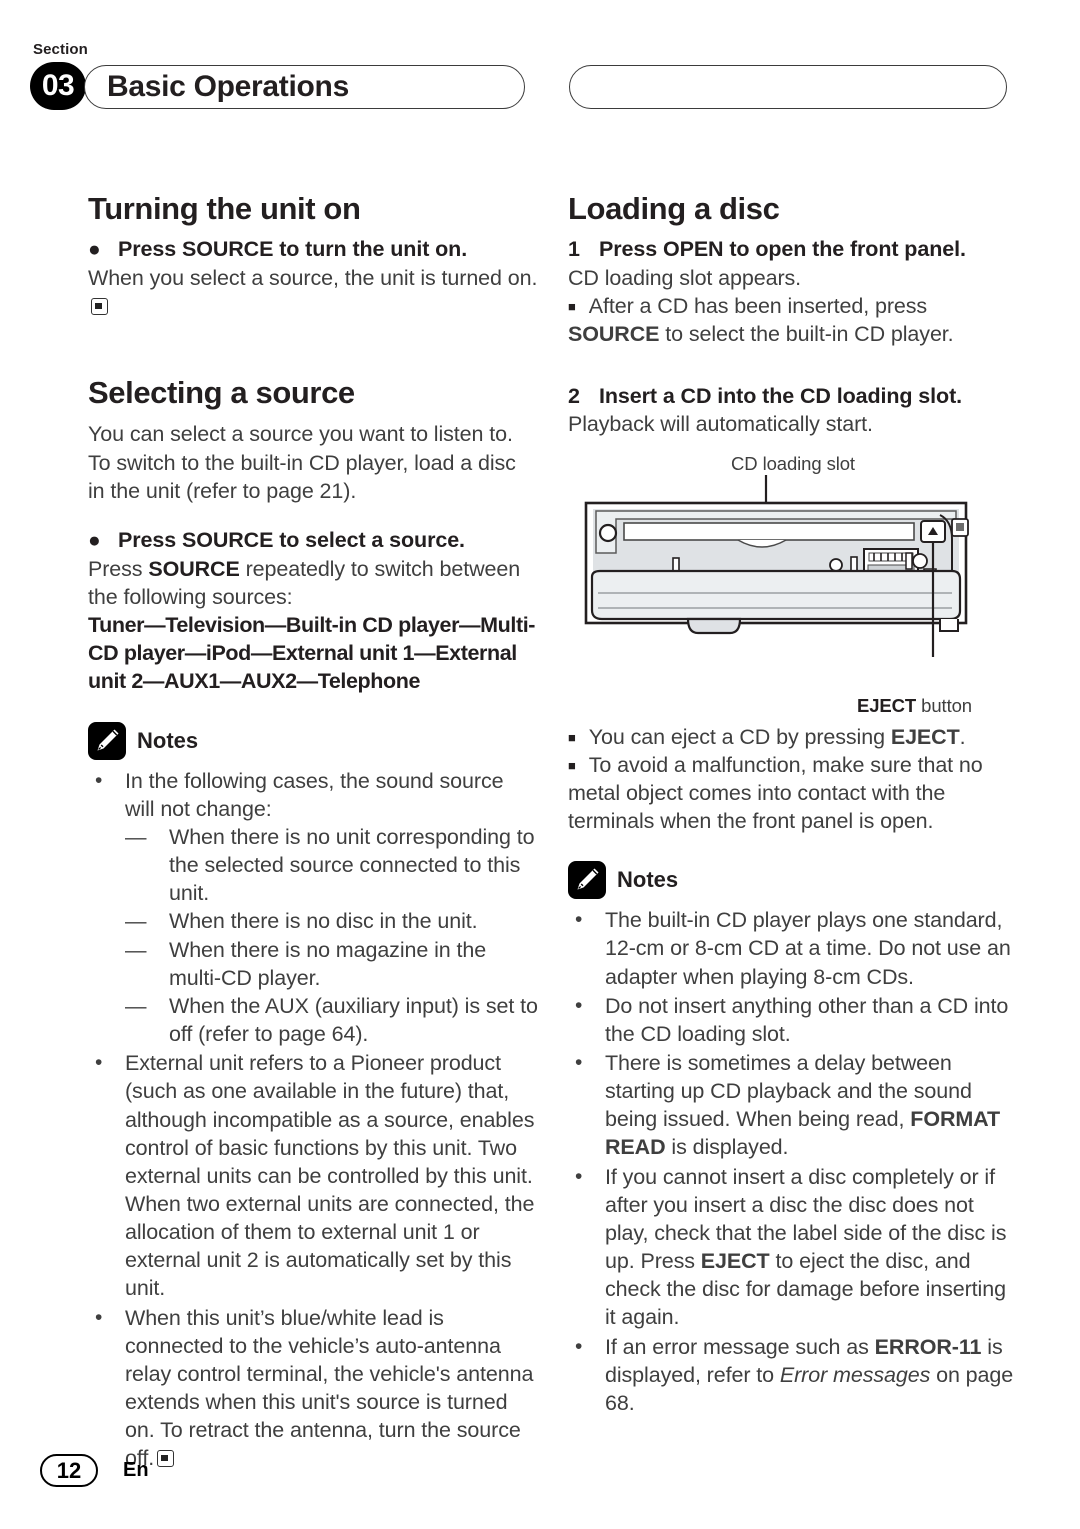 Image resolution: width=1080 pixels, height=1529 pixels. Describe the element at coordinates (136, 1470) in the screenshot. I see `page-language-label: En` at that location.